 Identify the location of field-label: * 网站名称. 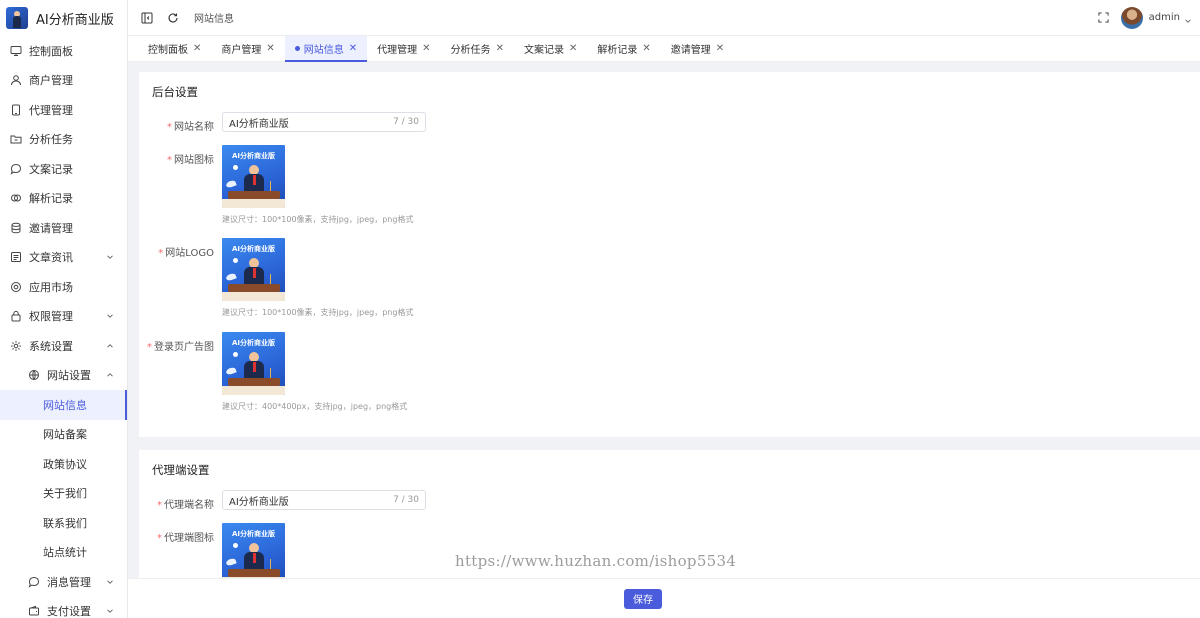
(180, 122).